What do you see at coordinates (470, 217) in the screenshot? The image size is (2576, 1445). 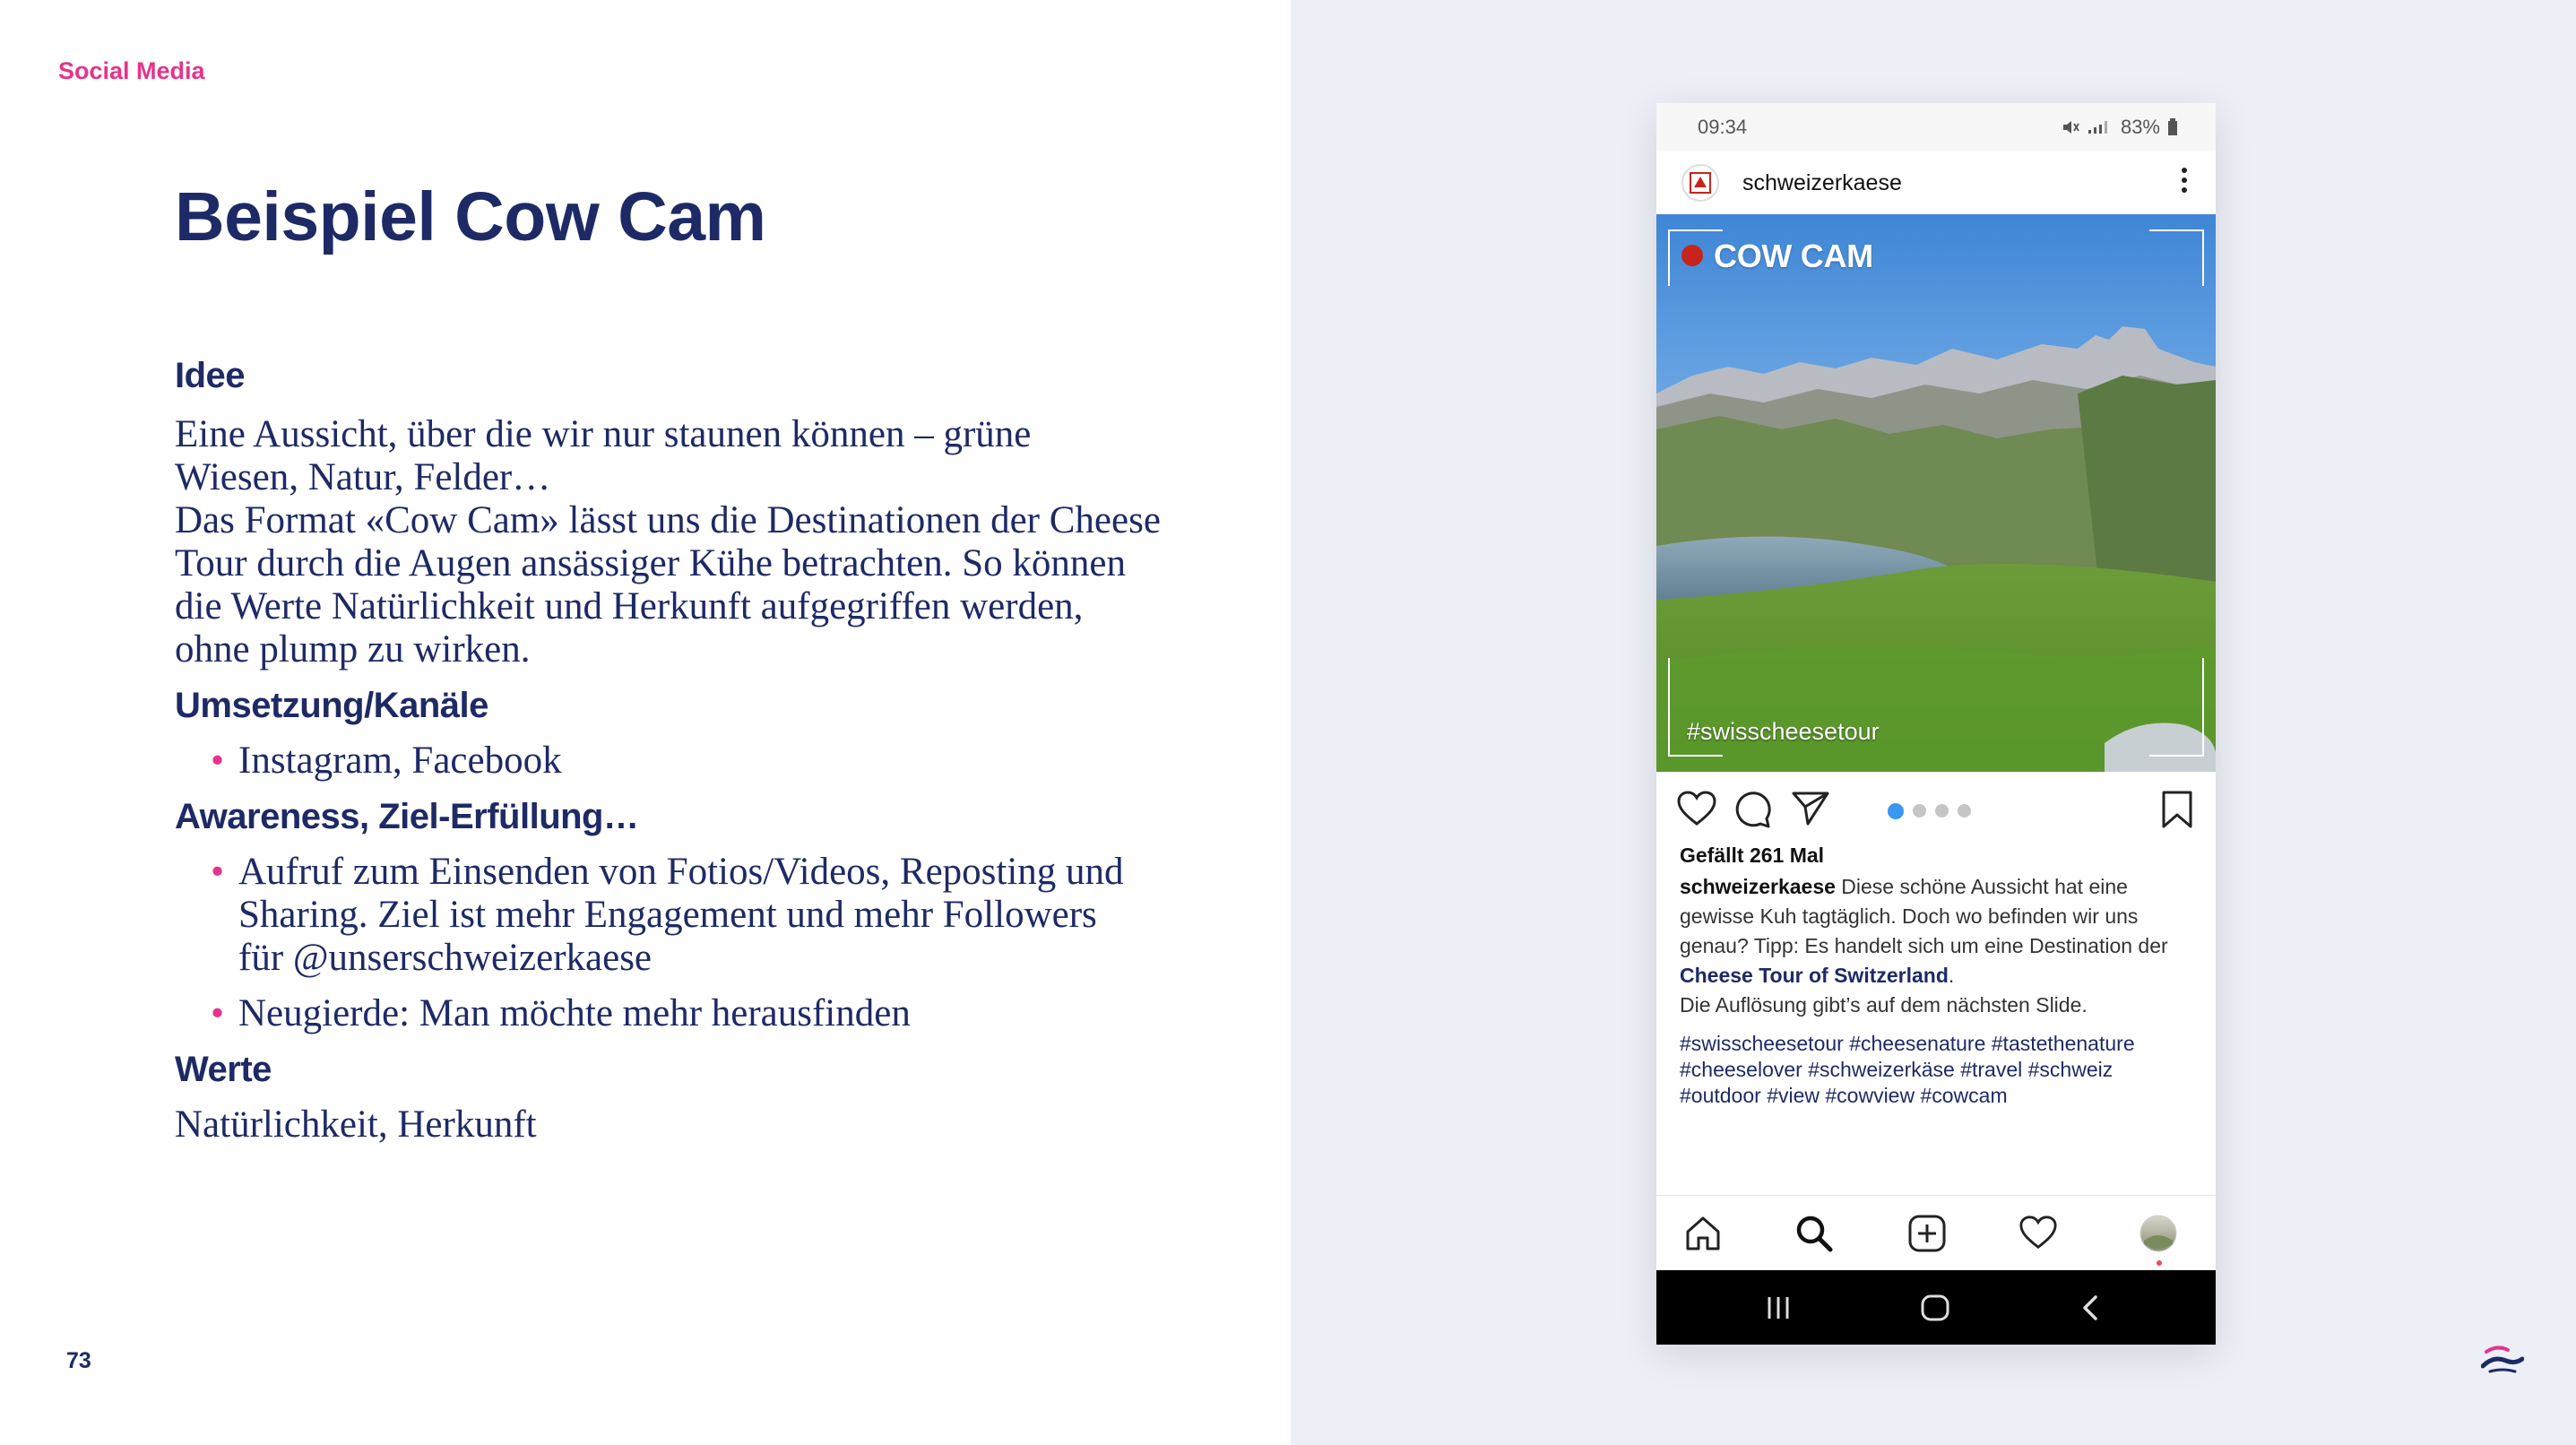 I see `slide-title: Beispiel Cow Cam` at bounding box center [470, 217].